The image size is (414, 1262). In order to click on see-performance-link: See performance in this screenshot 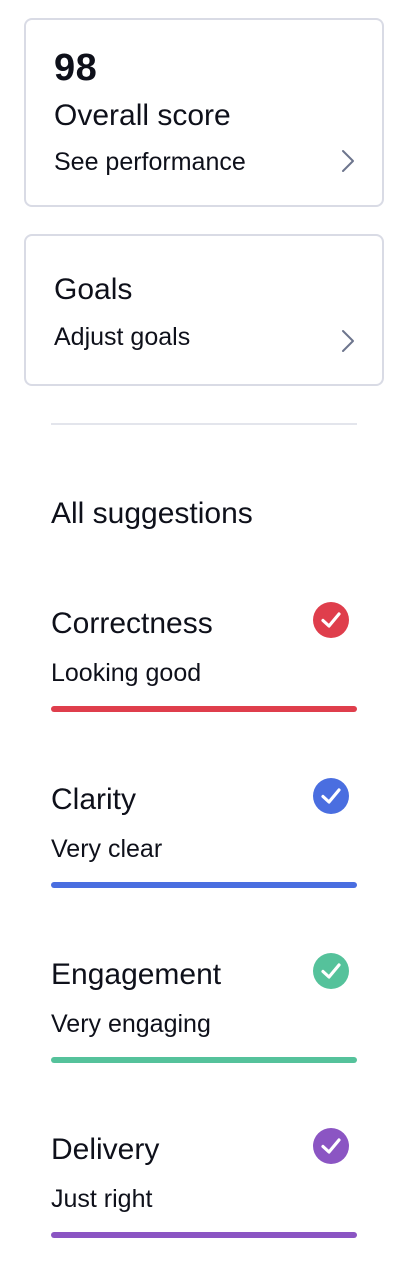, I will do `click(150, 162)`.